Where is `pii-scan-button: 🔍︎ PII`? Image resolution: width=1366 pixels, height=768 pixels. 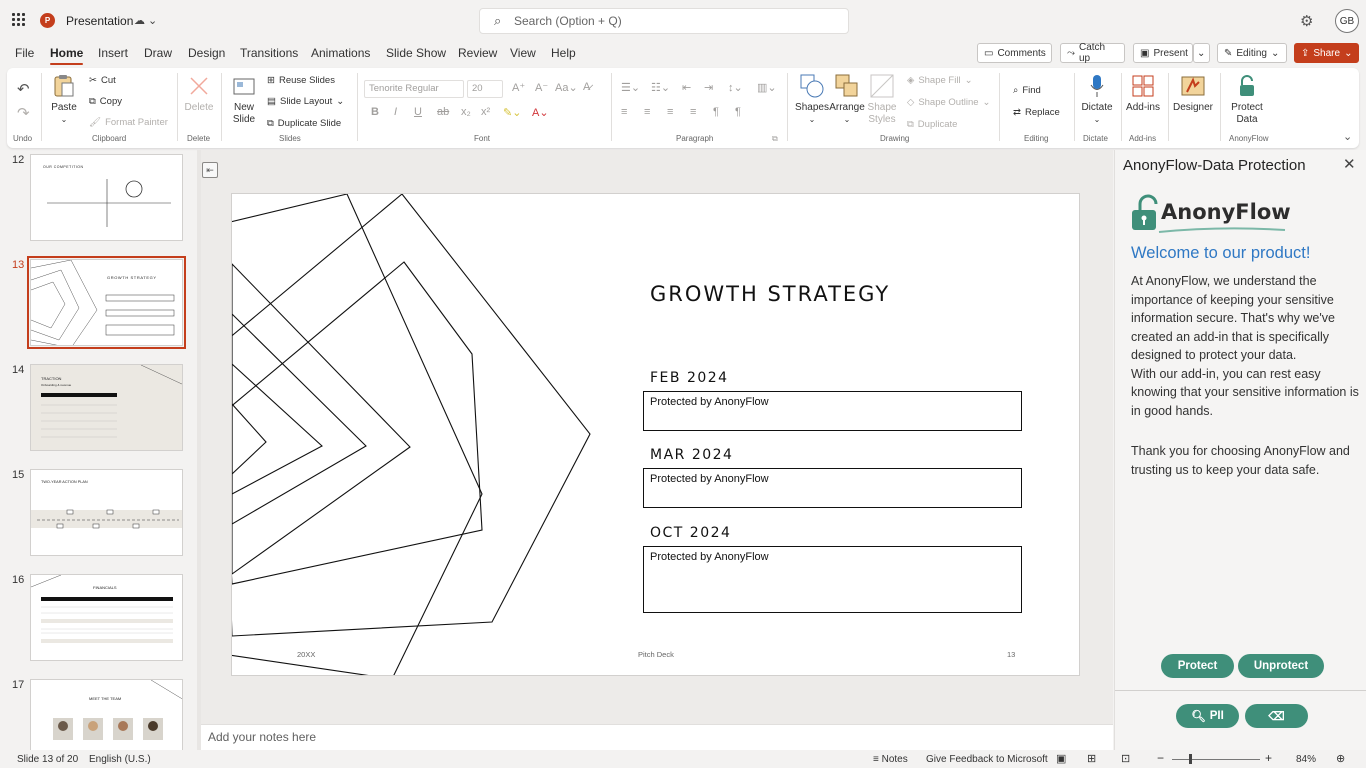 pii-scan-button: 🔍︎ PII is located at coordinates (1207, 716).